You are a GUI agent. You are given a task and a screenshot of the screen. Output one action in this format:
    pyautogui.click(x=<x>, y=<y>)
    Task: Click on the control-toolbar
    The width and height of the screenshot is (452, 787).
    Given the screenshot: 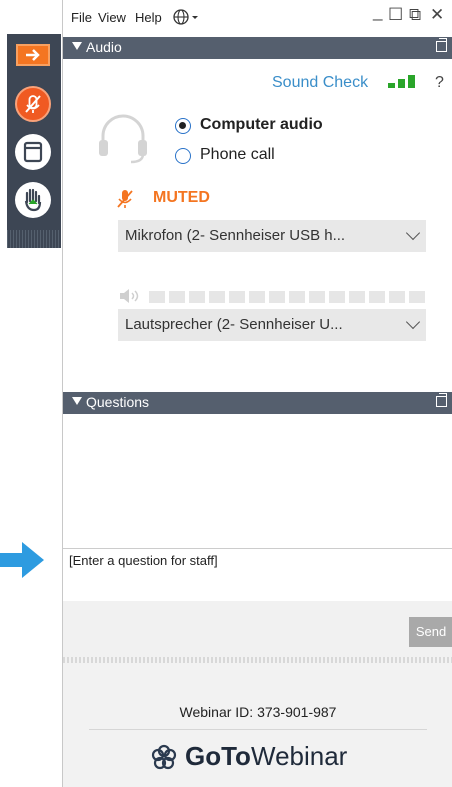 What is the action you would take?
    pyautogui.click(x=34, y=141)
    